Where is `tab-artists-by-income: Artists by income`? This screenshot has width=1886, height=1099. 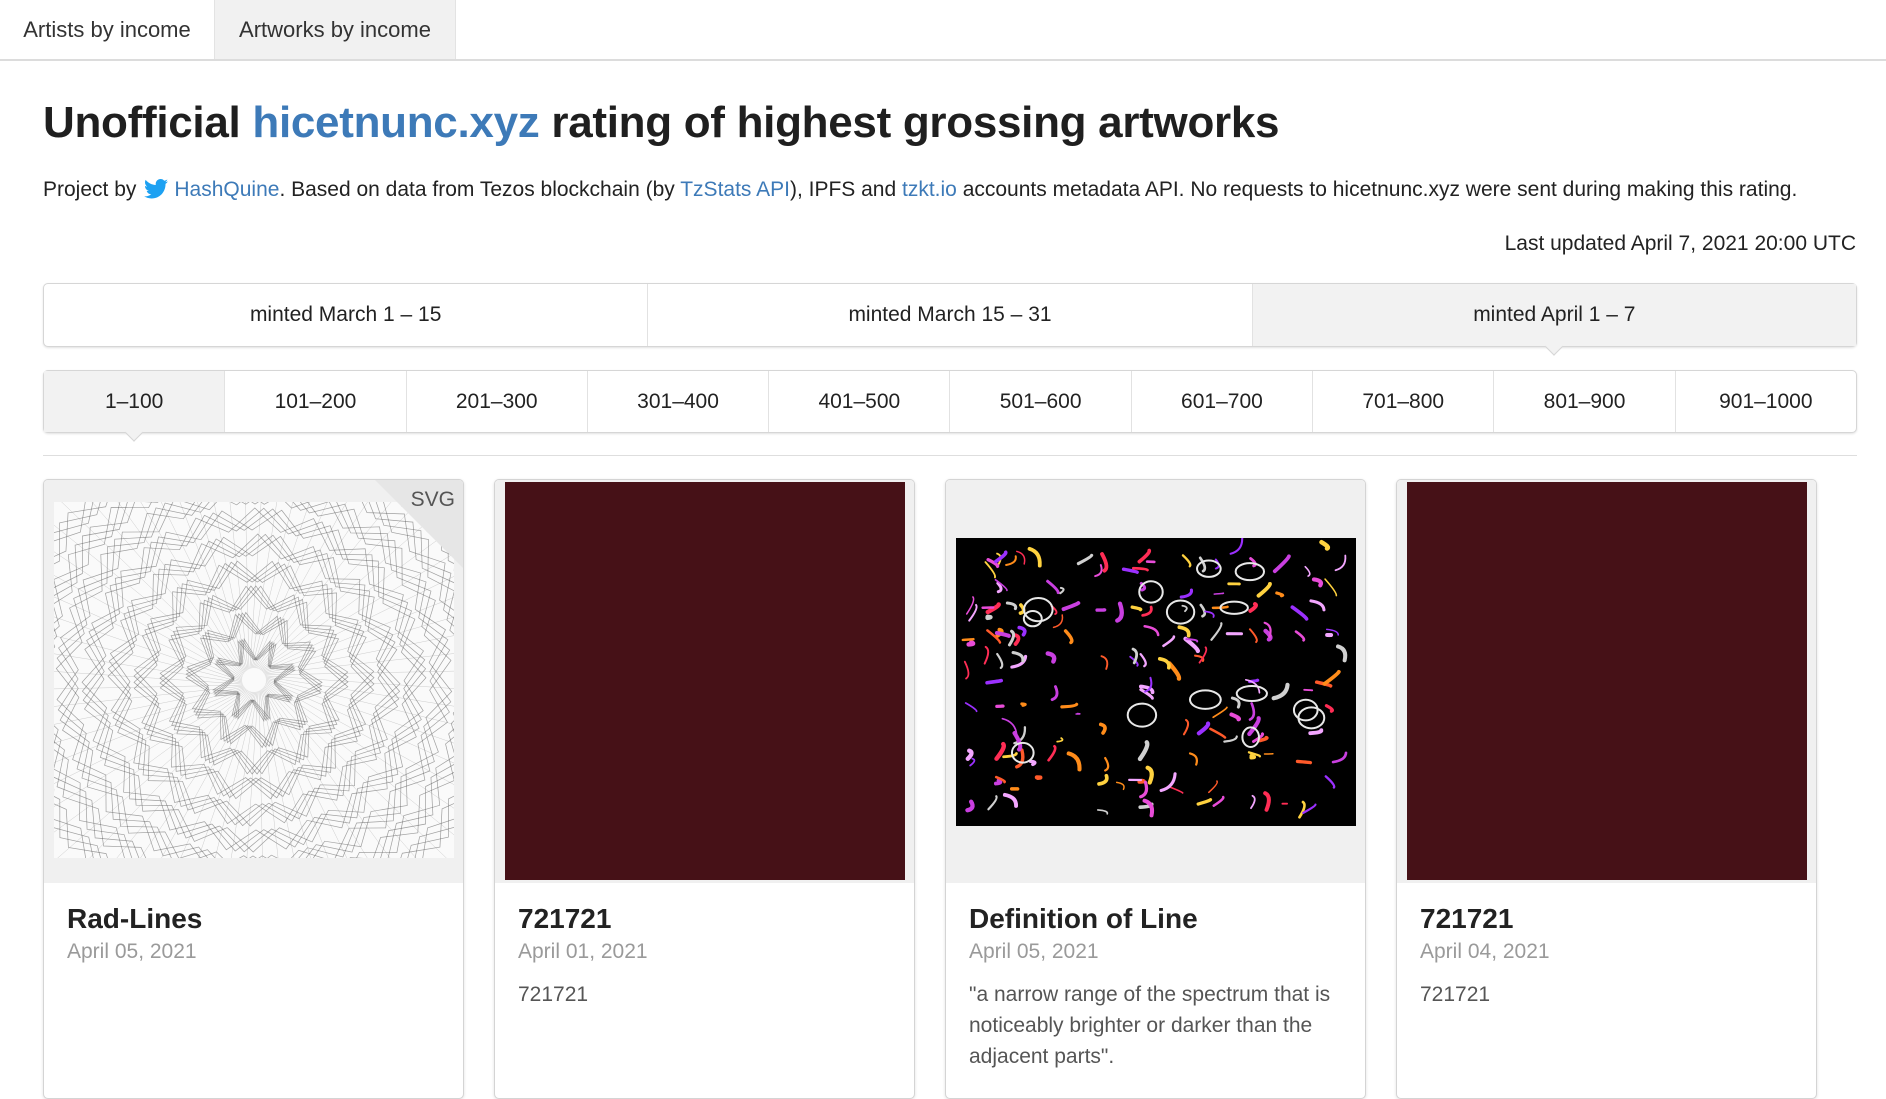 tab-artists-by-income: Artists by income is located at coordinates (107, 29).